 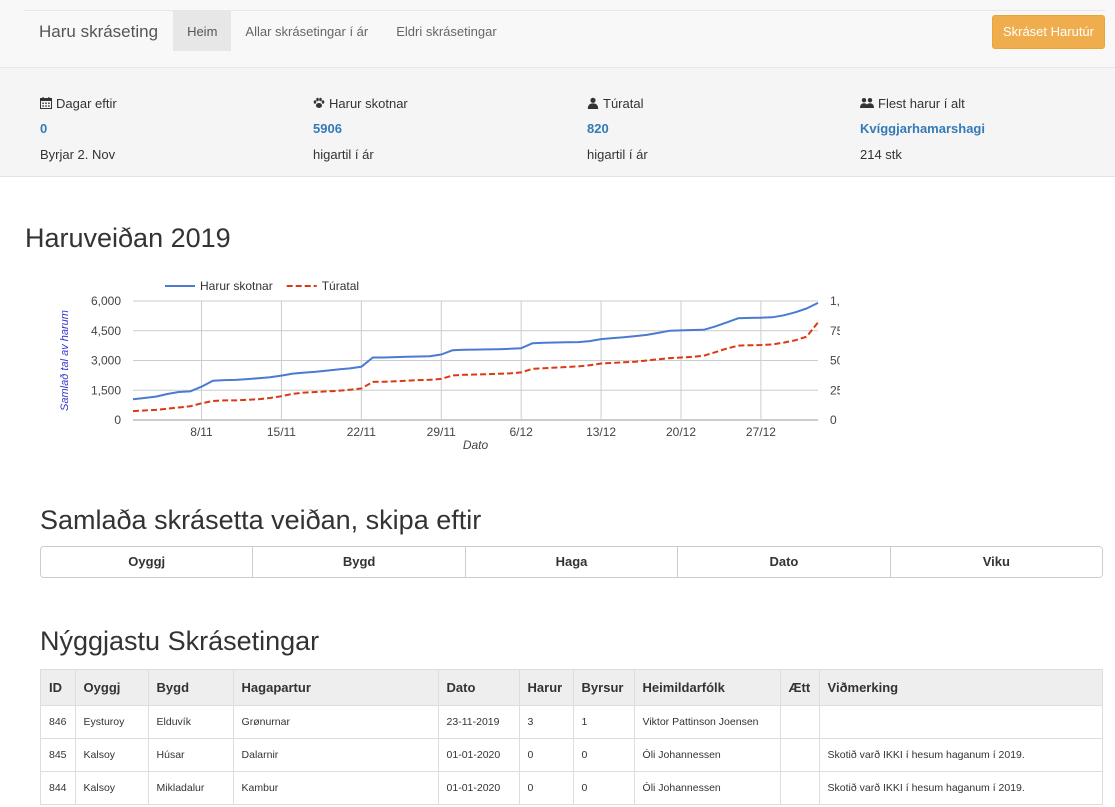 I want to click on cell-date: 23-11-2019, so click(x=478, y=722).